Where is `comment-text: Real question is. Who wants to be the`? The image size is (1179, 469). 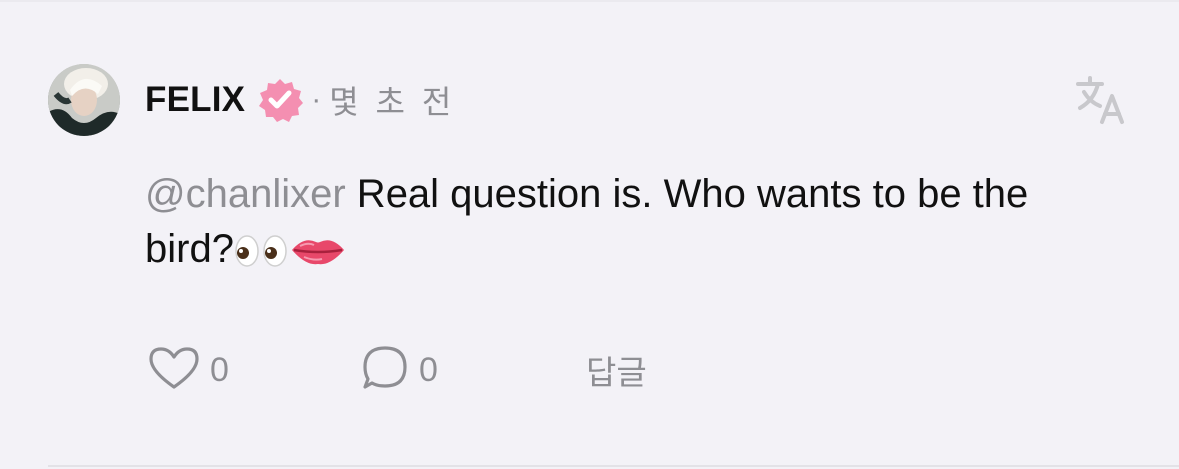
comment-text: Real question is. Who wants to be the is located at coordinates (687, 194).